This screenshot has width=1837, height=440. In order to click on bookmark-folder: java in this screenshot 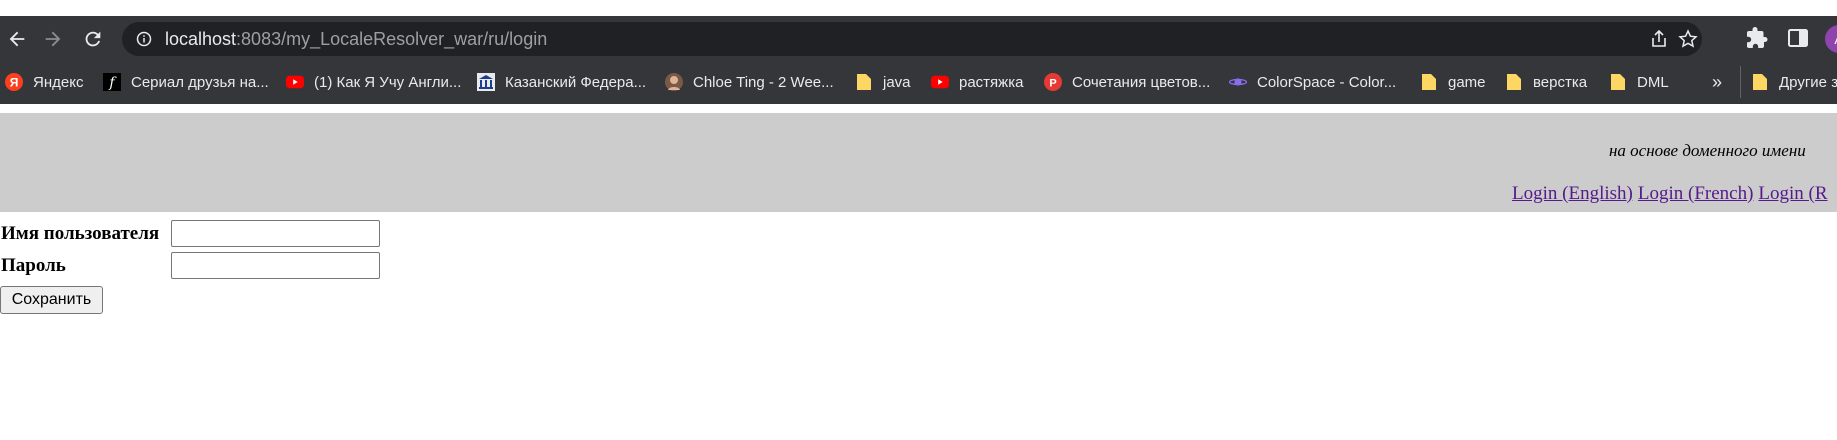, I will do `click(883, 82)`.